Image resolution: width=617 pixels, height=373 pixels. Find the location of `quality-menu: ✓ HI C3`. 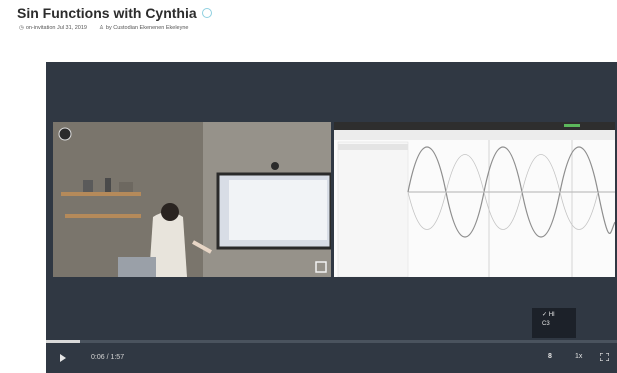

quality-menu: ✓ HI C3 is located at coordinates (554, 323).